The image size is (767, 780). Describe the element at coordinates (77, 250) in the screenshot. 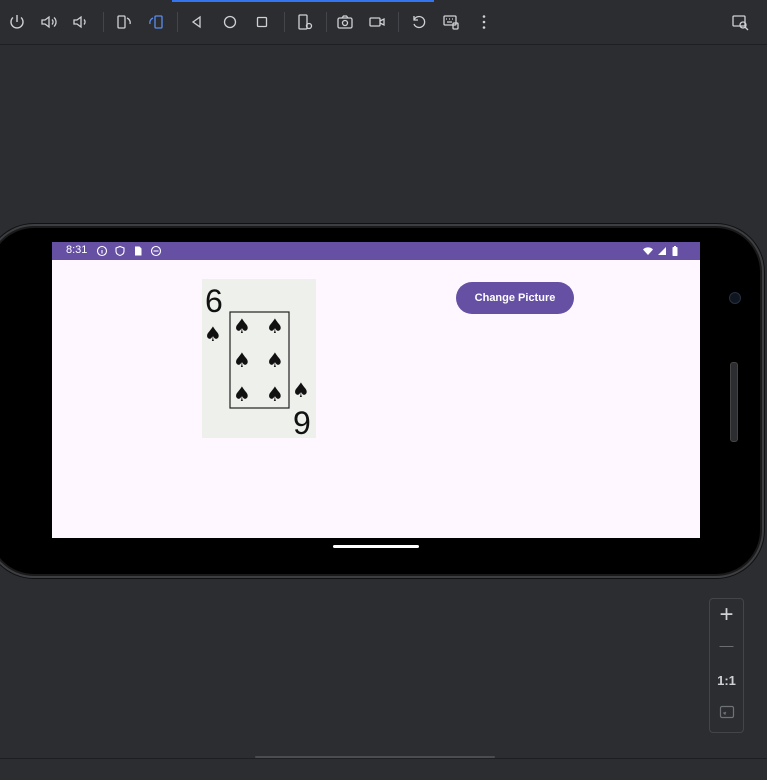

I see `status-time: 8:31` at that location.